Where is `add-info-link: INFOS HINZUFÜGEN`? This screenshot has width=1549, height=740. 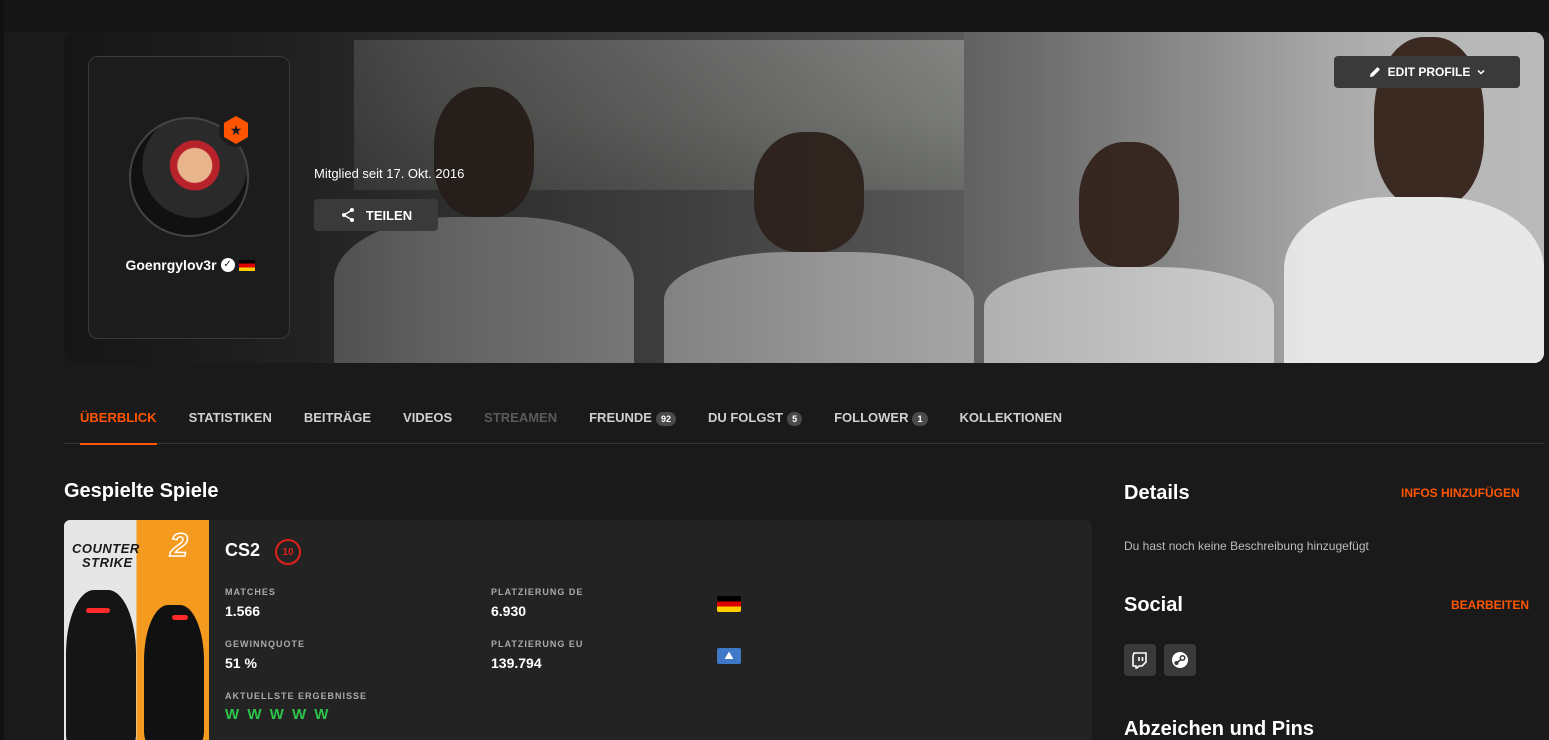
add-info-link: INFOS HINZUFÜGEN is located at coordinates (1460, 493).